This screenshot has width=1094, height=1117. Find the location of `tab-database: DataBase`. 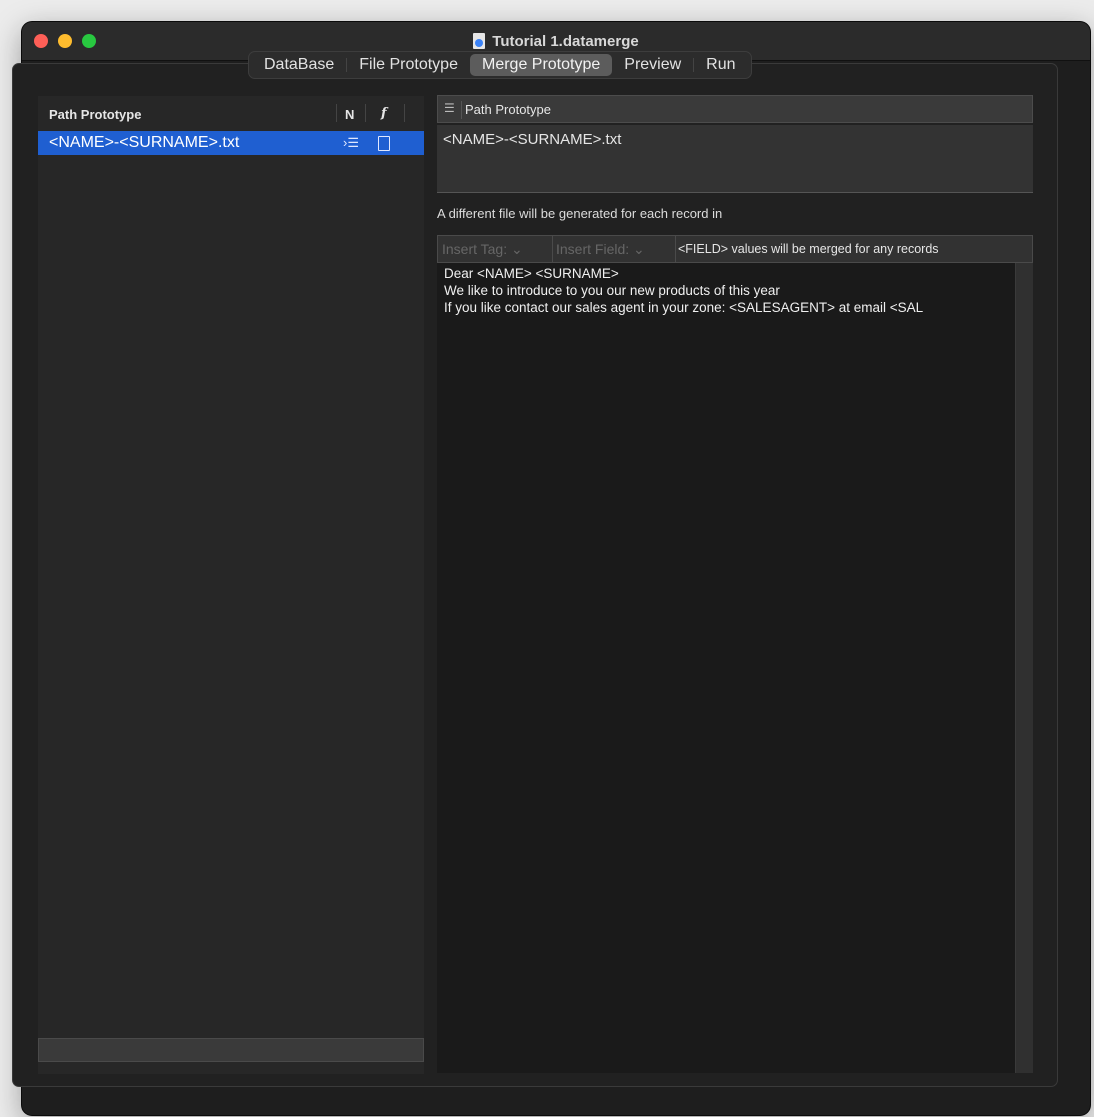

tab-database: DataBase is located at coordinates (299, 65).